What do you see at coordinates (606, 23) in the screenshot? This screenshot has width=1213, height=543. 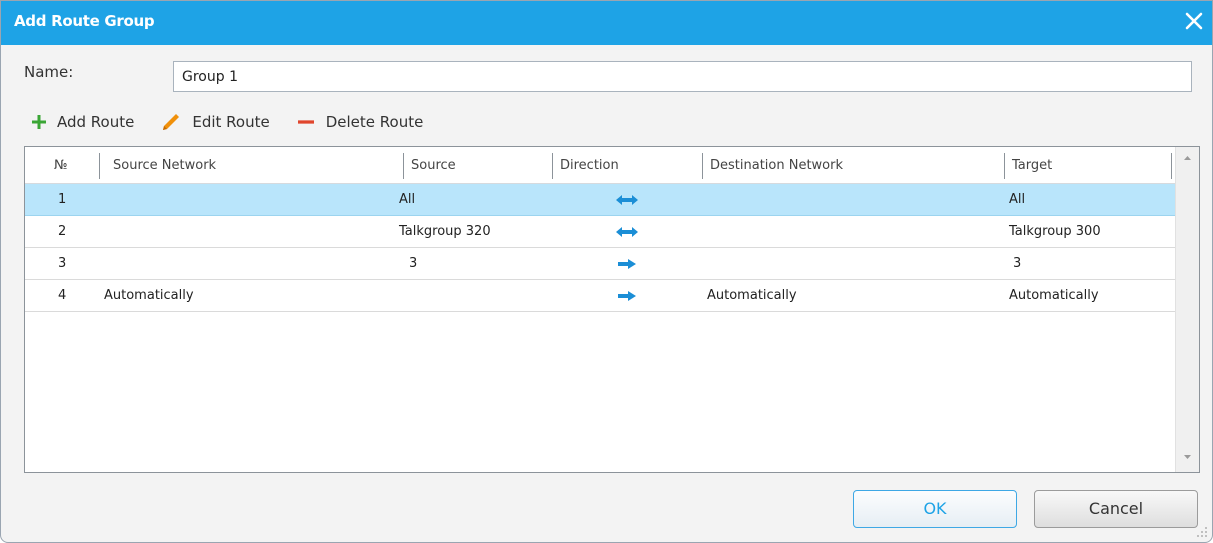 I see `dialog-titlebar: Add Route Group` at bounding box center [606, 23].